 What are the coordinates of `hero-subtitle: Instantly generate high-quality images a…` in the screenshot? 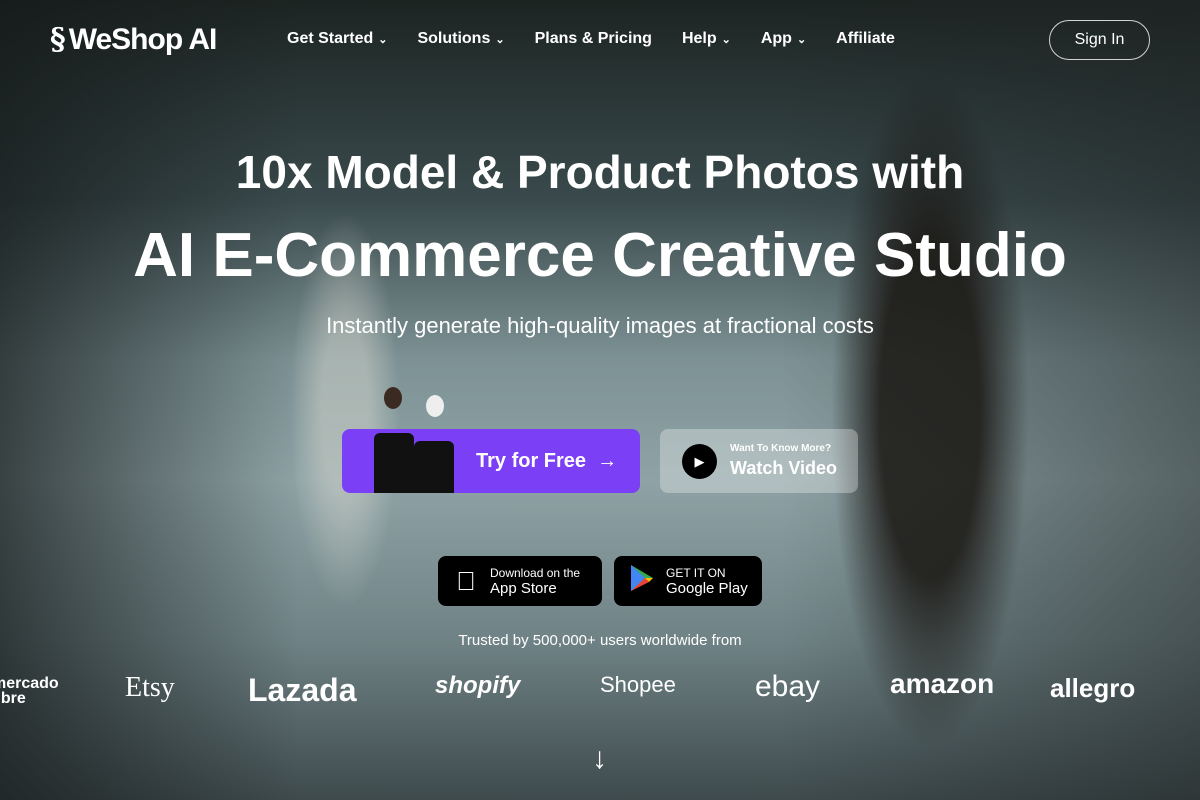 It's located at (600, 325).